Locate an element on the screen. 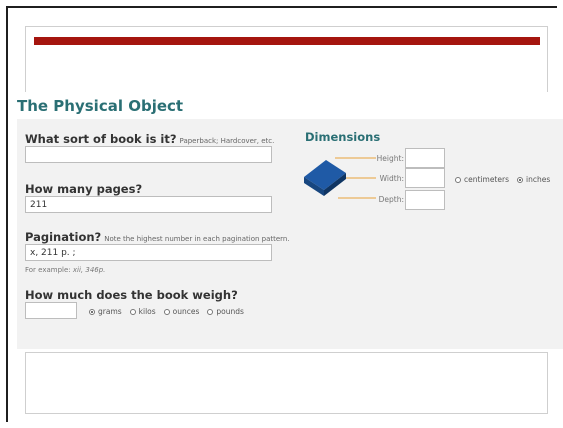 The width and height of the screenshot is (563, 428). width-input is located at coordinates (425, 178).